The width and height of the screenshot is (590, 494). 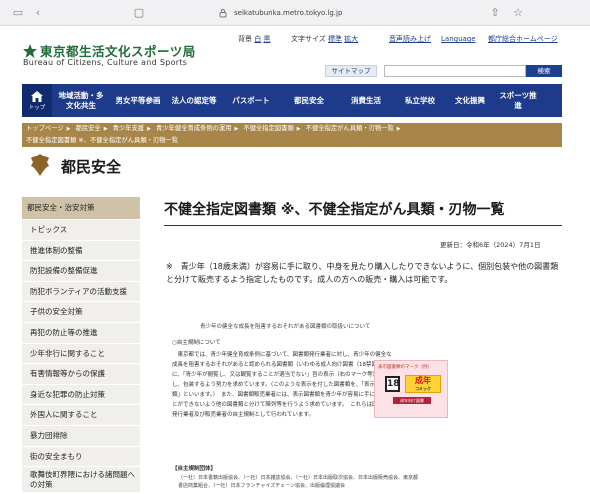 I want to click on nav-item-corporation: 法人の認定等, so click(x=194, y=101).